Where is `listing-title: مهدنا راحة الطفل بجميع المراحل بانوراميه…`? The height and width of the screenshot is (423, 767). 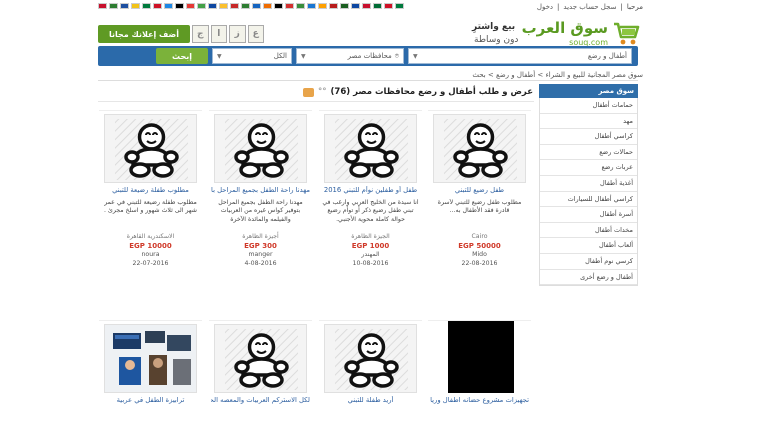
listing-title: مهدنا راحة الطفل بجميع المراحل بانوراميه… is located at coordinates (260, 190).